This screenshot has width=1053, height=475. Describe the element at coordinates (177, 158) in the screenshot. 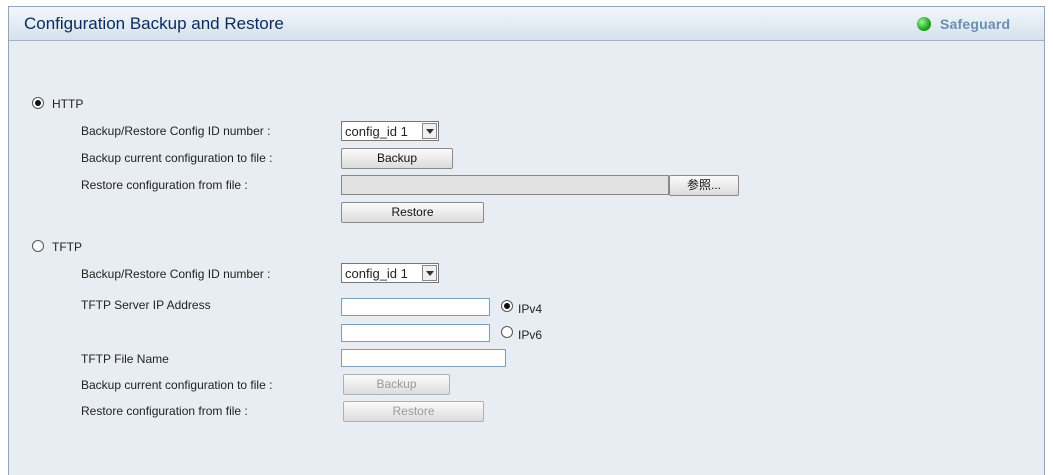

I see `http-backup-label: Backup current configuration to file :` at that location.